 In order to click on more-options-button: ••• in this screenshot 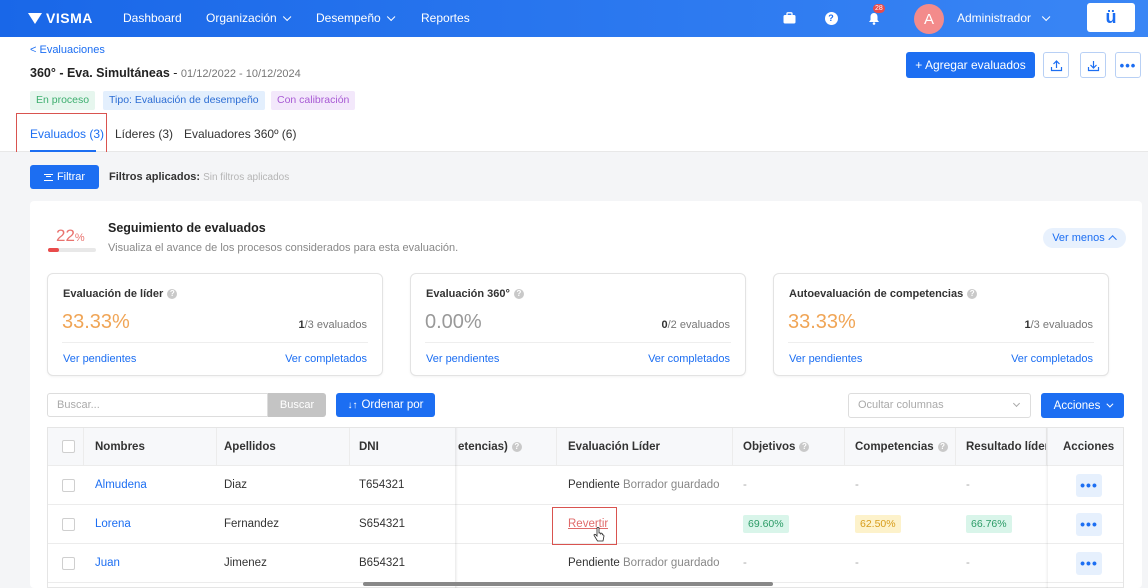, I will do `click(1128, 65)`.